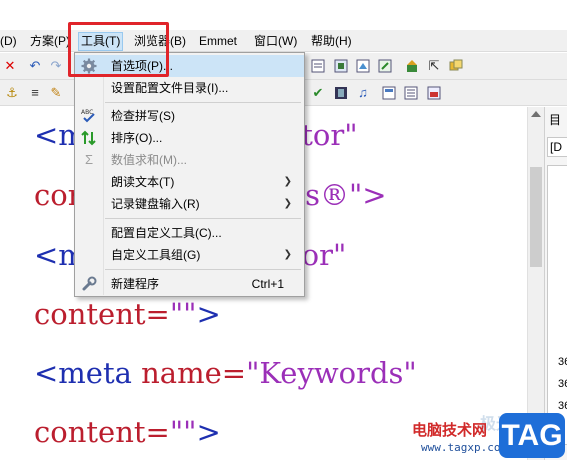 Image resolution: width=567 pixels, height=460 pixels. What do you see at coordinates (532, 435) in the screenshot?
I see `watermark-tag-badge: TAG` at bounding box center [532, 435].